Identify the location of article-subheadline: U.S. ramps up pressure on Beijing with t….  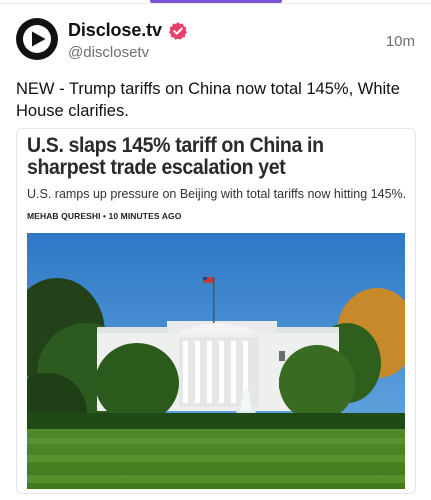
(217, 194).